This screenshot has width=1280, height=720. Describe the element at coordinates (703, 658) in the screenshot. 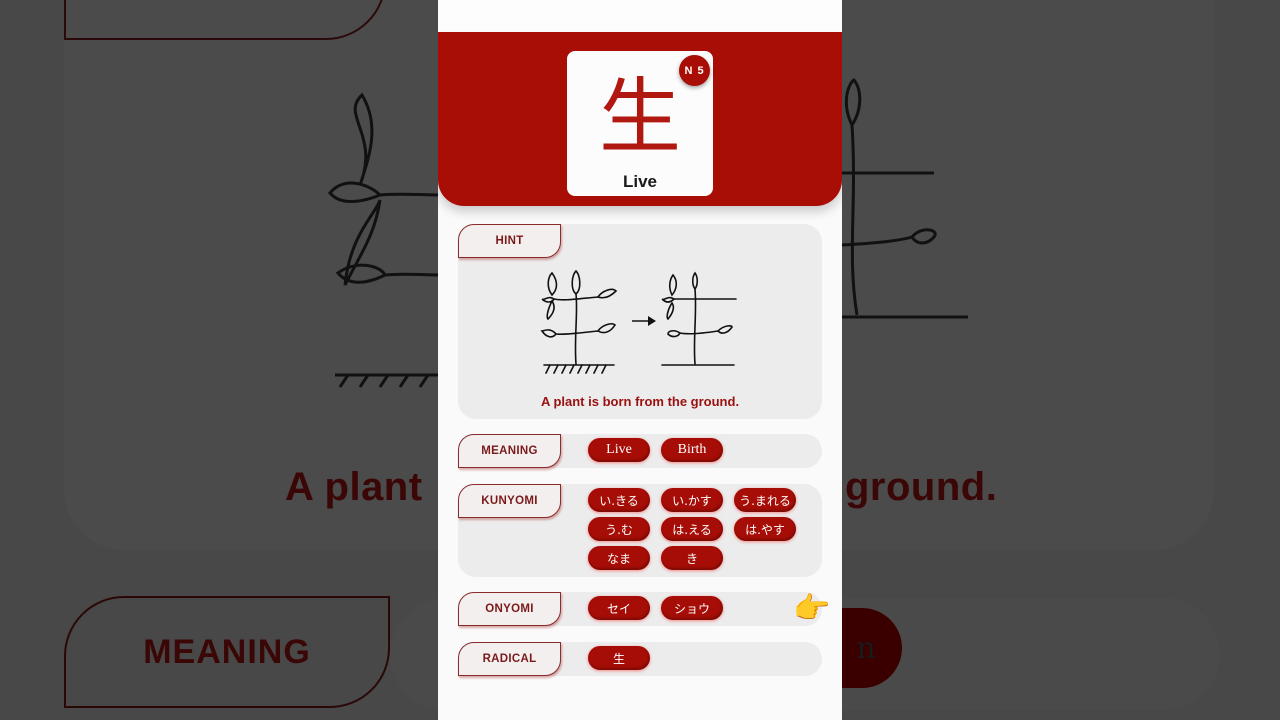

I see `radical-pills: 生` at that location.